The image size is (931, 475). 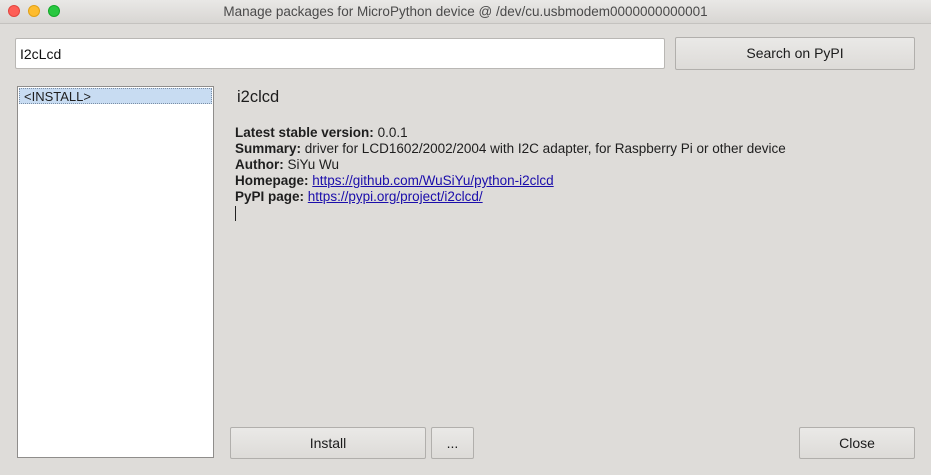 I want to click on list-item: <INSTALL>, so click(x=115, y=96).